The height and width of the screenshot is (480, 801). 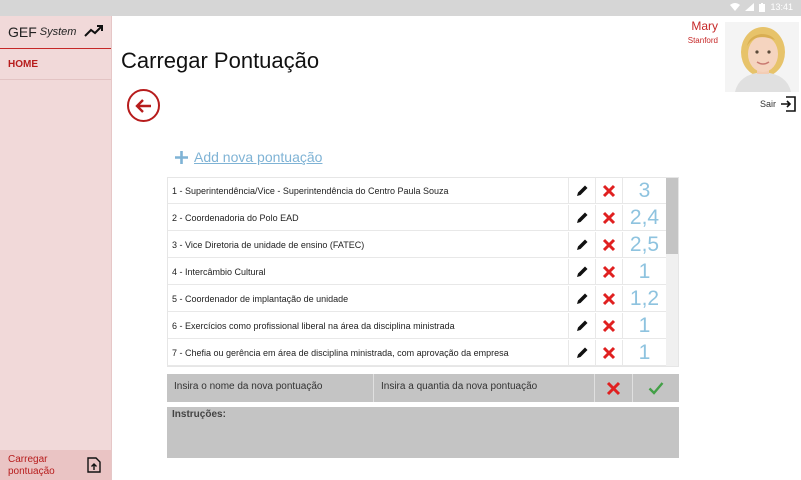 I want to click on user-name: Mary, so click(x=704, y=26).